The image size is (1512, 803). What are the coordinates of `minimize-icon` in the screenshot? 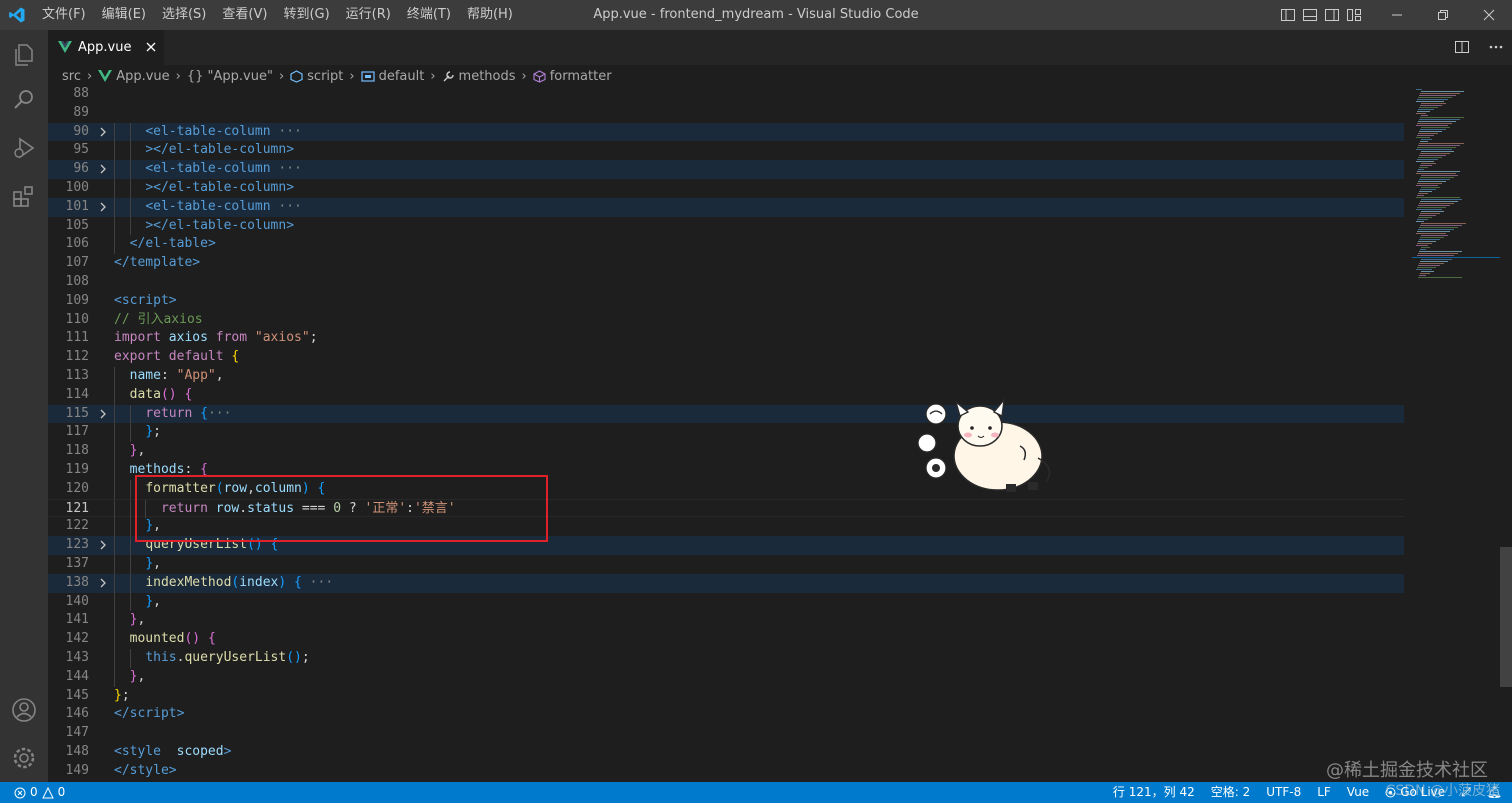 It's located at (1397, 15).